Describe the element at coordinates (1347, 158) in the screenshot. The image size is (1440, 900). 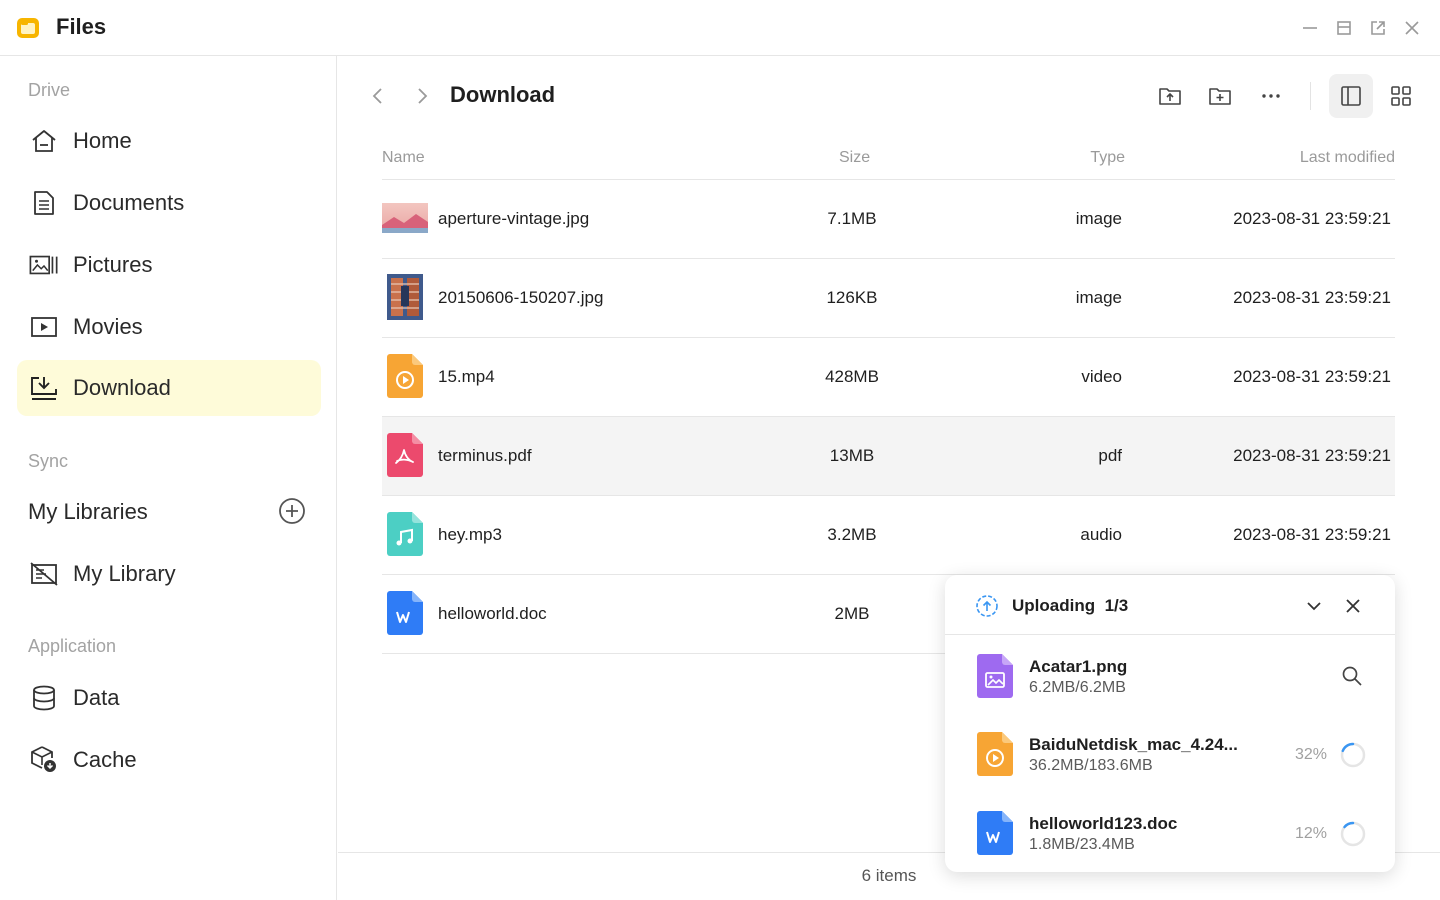
I see `column-header-modified: Last modified` at that location.